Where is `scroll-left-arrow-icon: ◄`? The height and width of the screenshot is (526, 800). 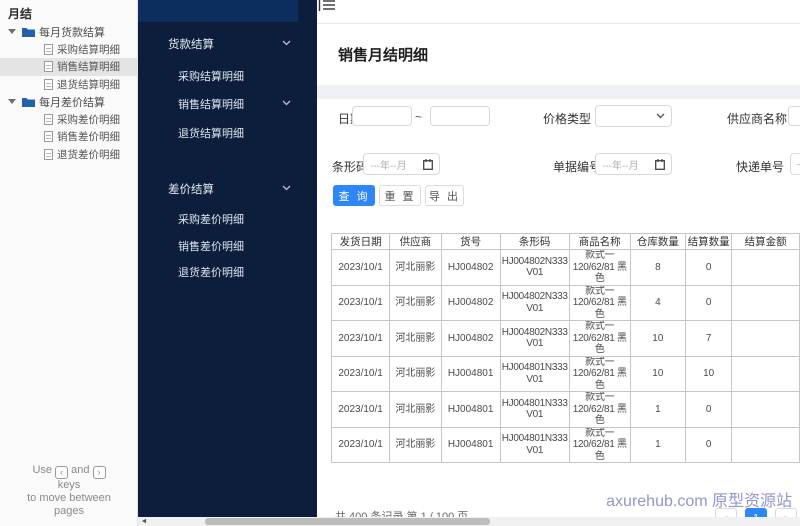
scroll-left-arrow-icon: ◄ is located at coordinates (144, 521).